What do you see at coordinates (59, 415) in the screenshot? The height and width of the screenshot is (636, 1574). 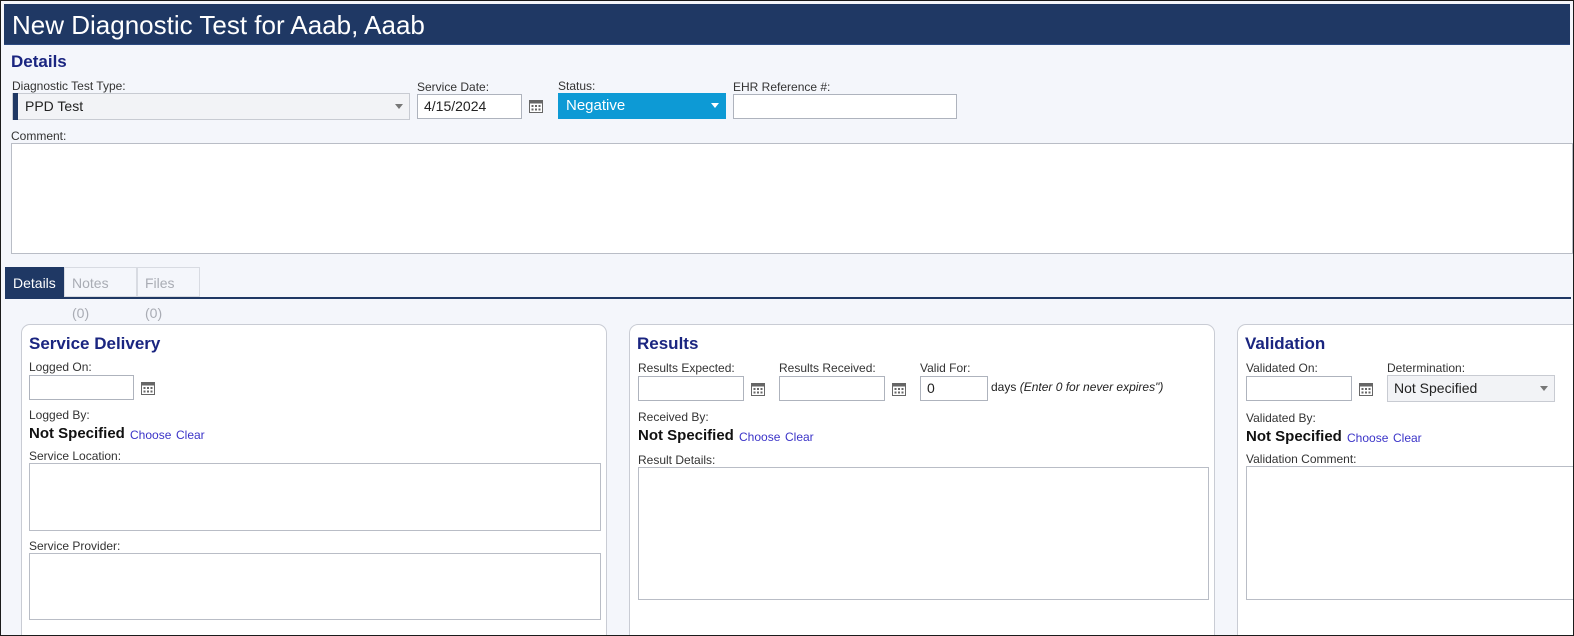 I see `logged-by-label: Logged By:` at bounding box center [59, 415].